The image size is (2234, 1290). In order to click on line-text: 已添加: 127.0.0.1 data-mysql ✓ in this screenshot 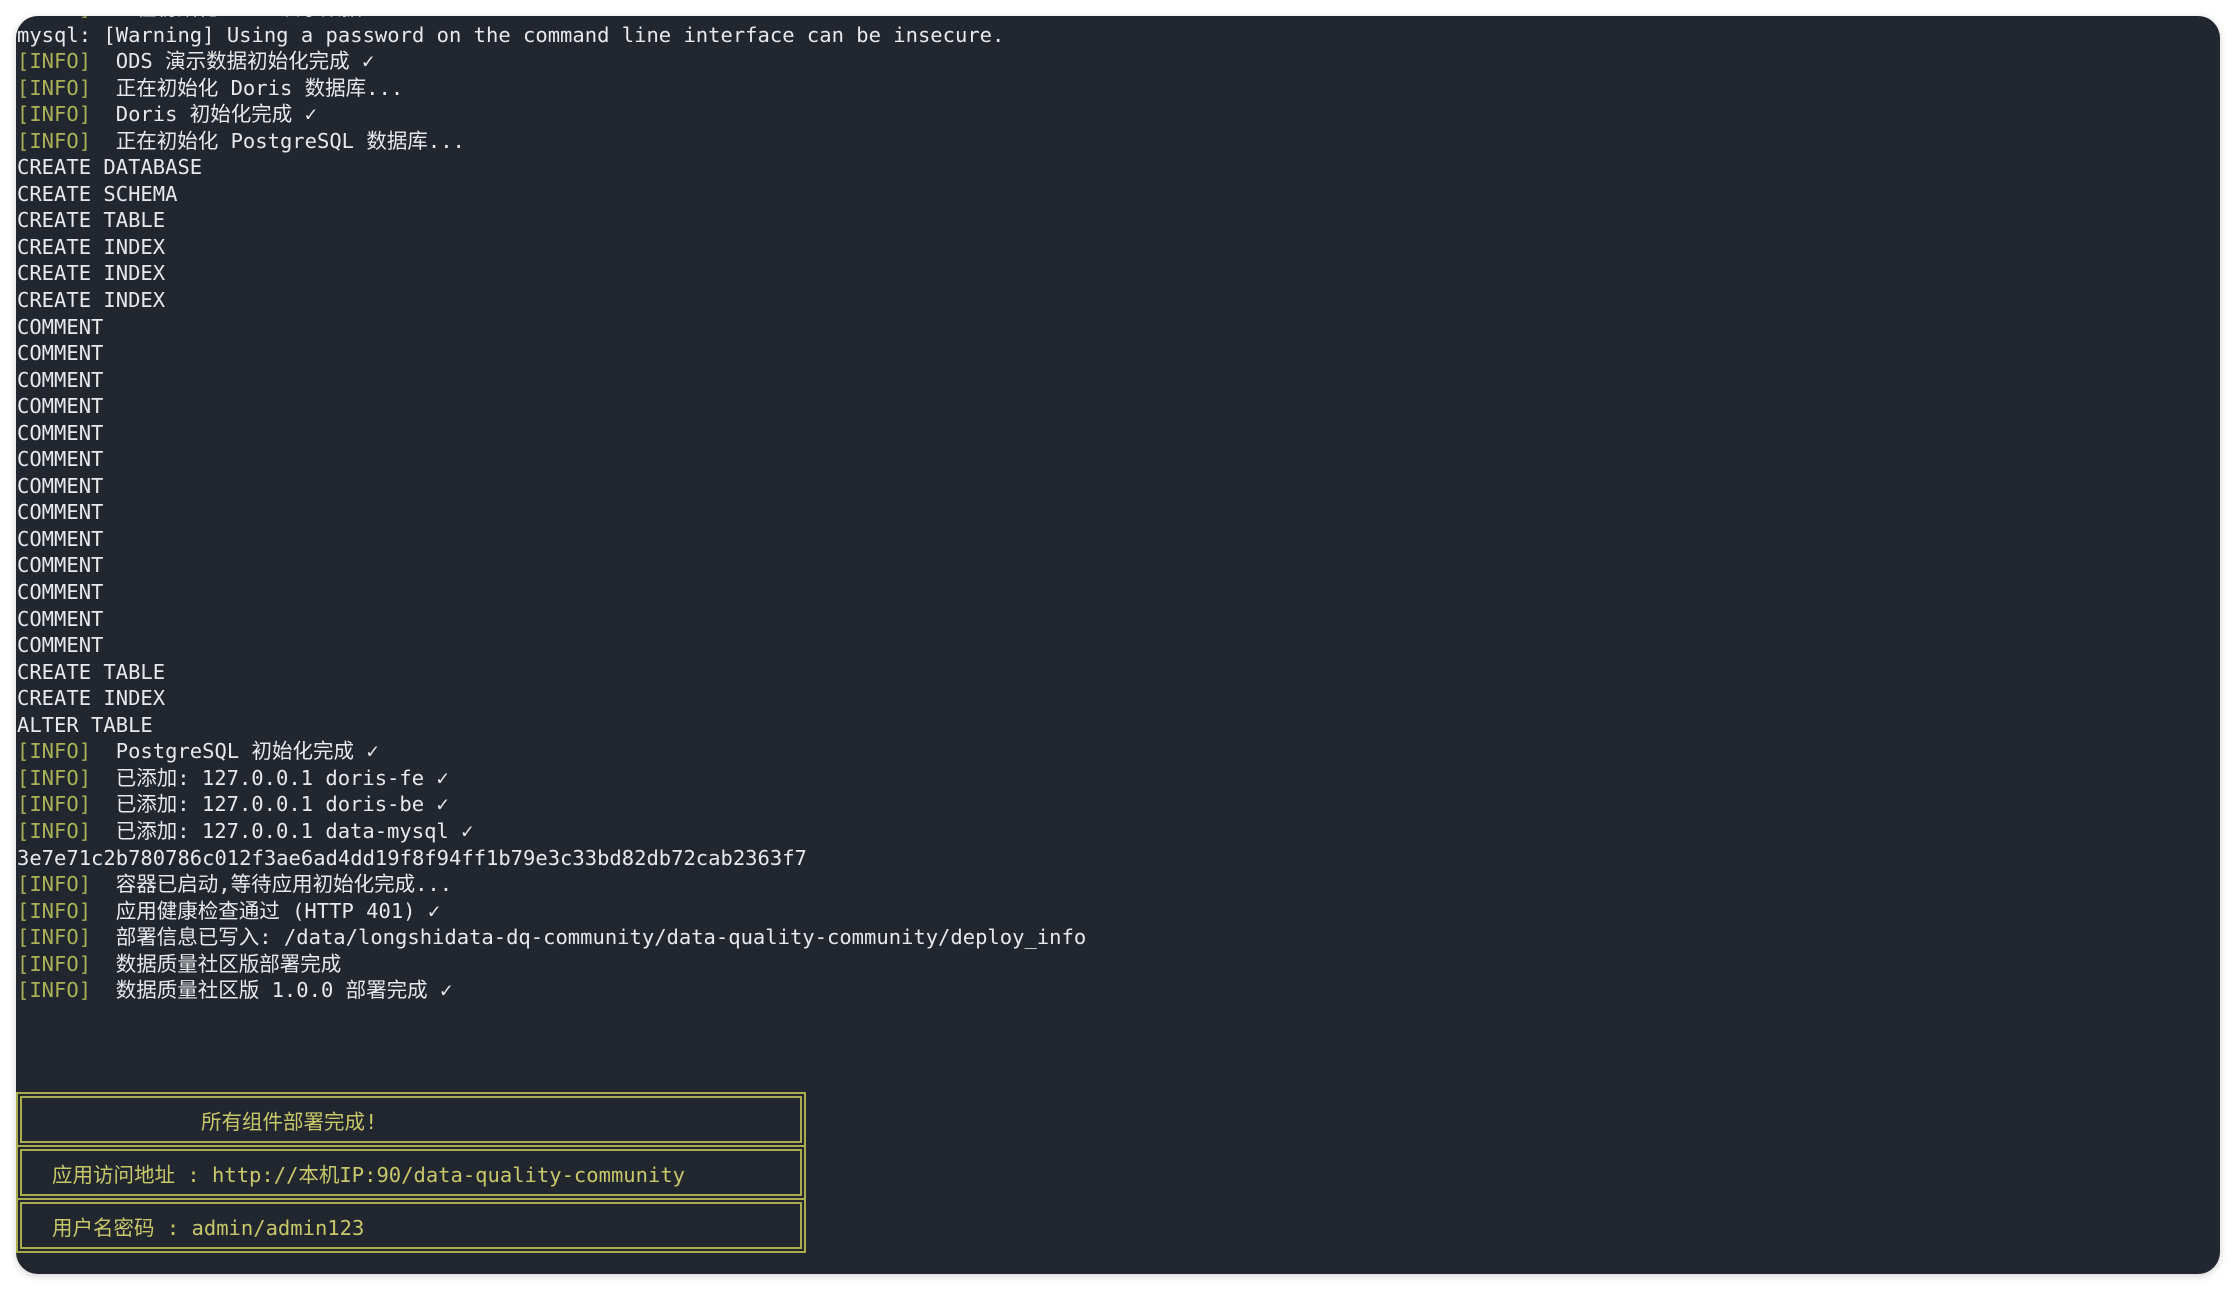, I will do `click(282, 830)`.